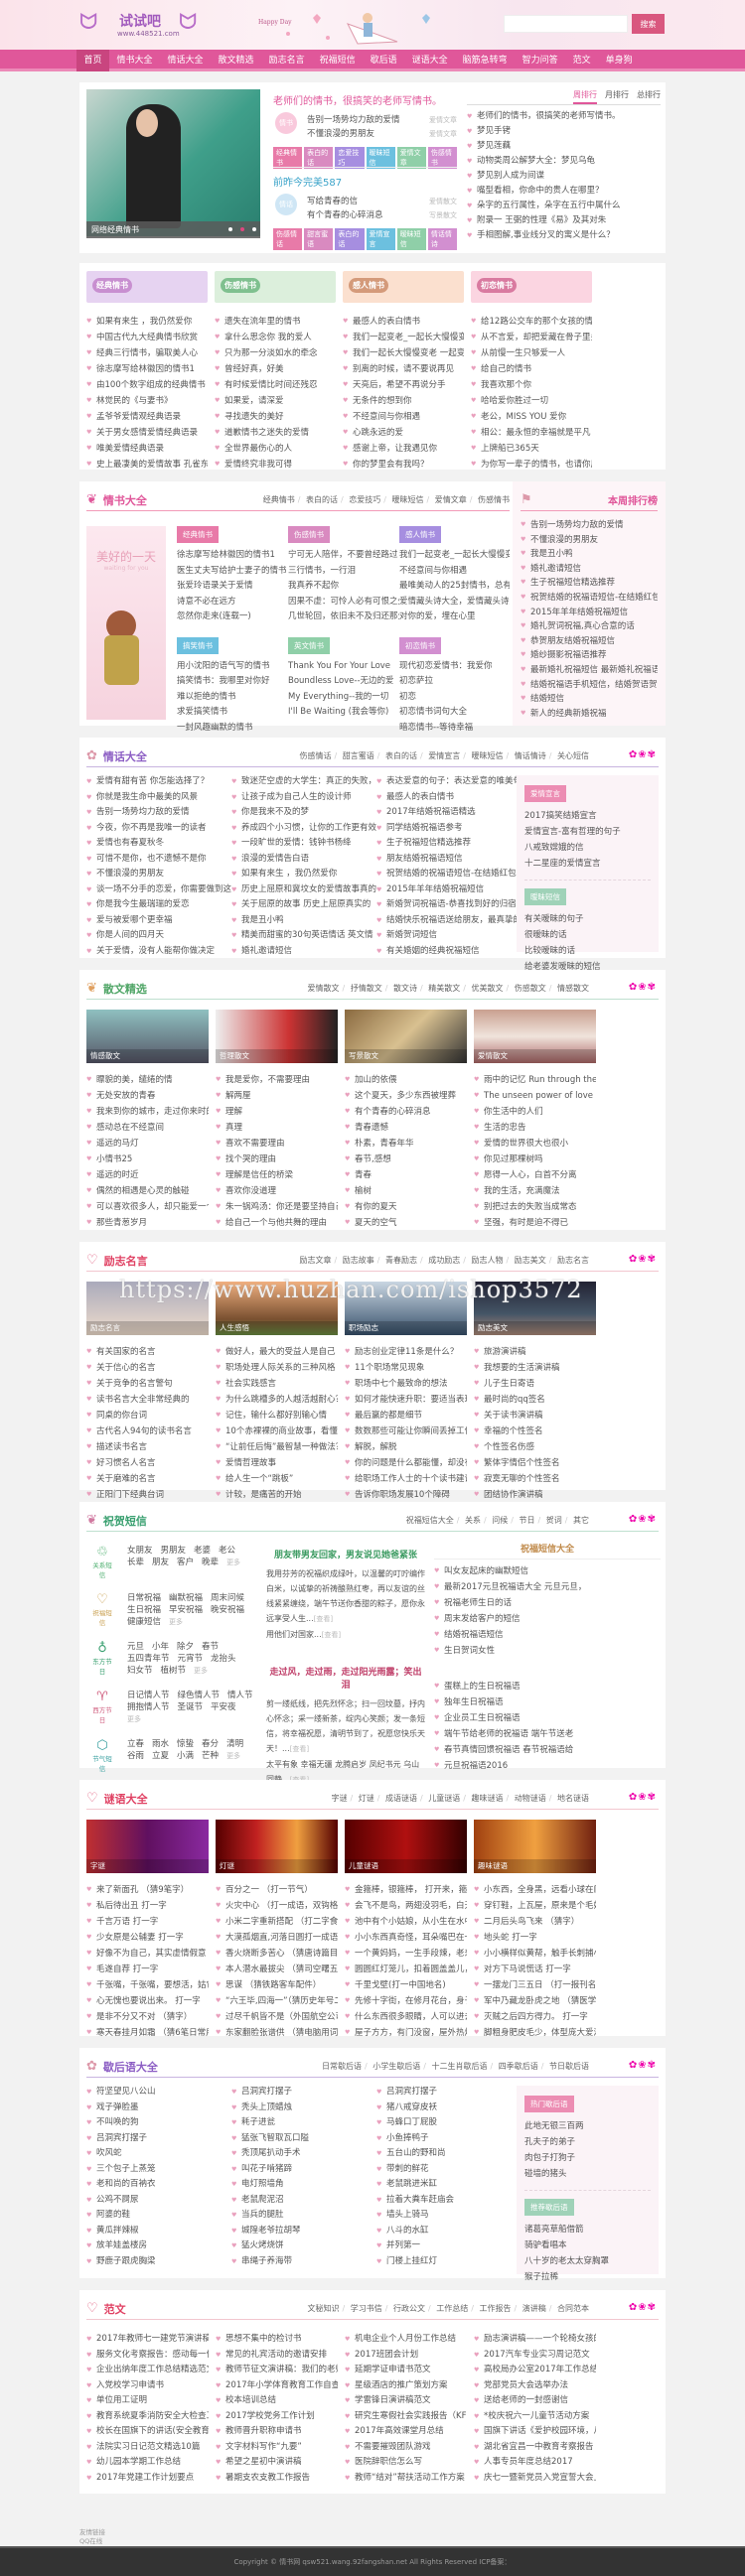 Image resolution: width=745 pixels, height=2576 pixels. What do you see at coordinates (304, 921) in the screenshot?
I see `article-link: 我是丑小鸭` at bounding box center [304, 921].